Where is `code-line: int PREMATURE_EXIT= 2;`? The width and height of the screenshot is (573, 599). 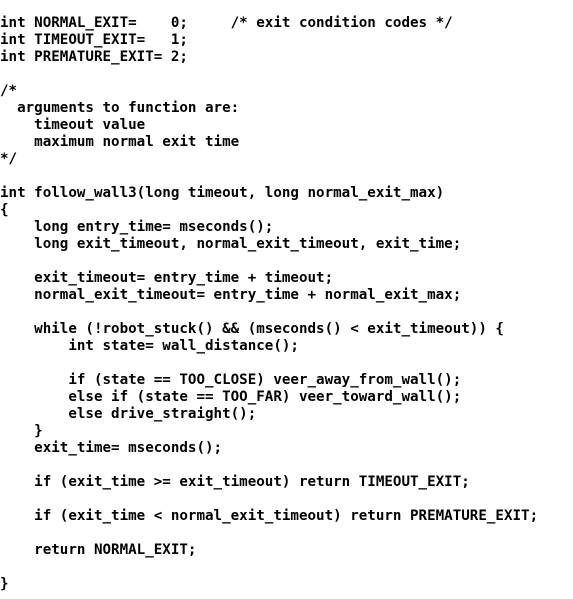 code-line: int PREMATURE_EXIT= 2; is located at coordinates (94, 57).